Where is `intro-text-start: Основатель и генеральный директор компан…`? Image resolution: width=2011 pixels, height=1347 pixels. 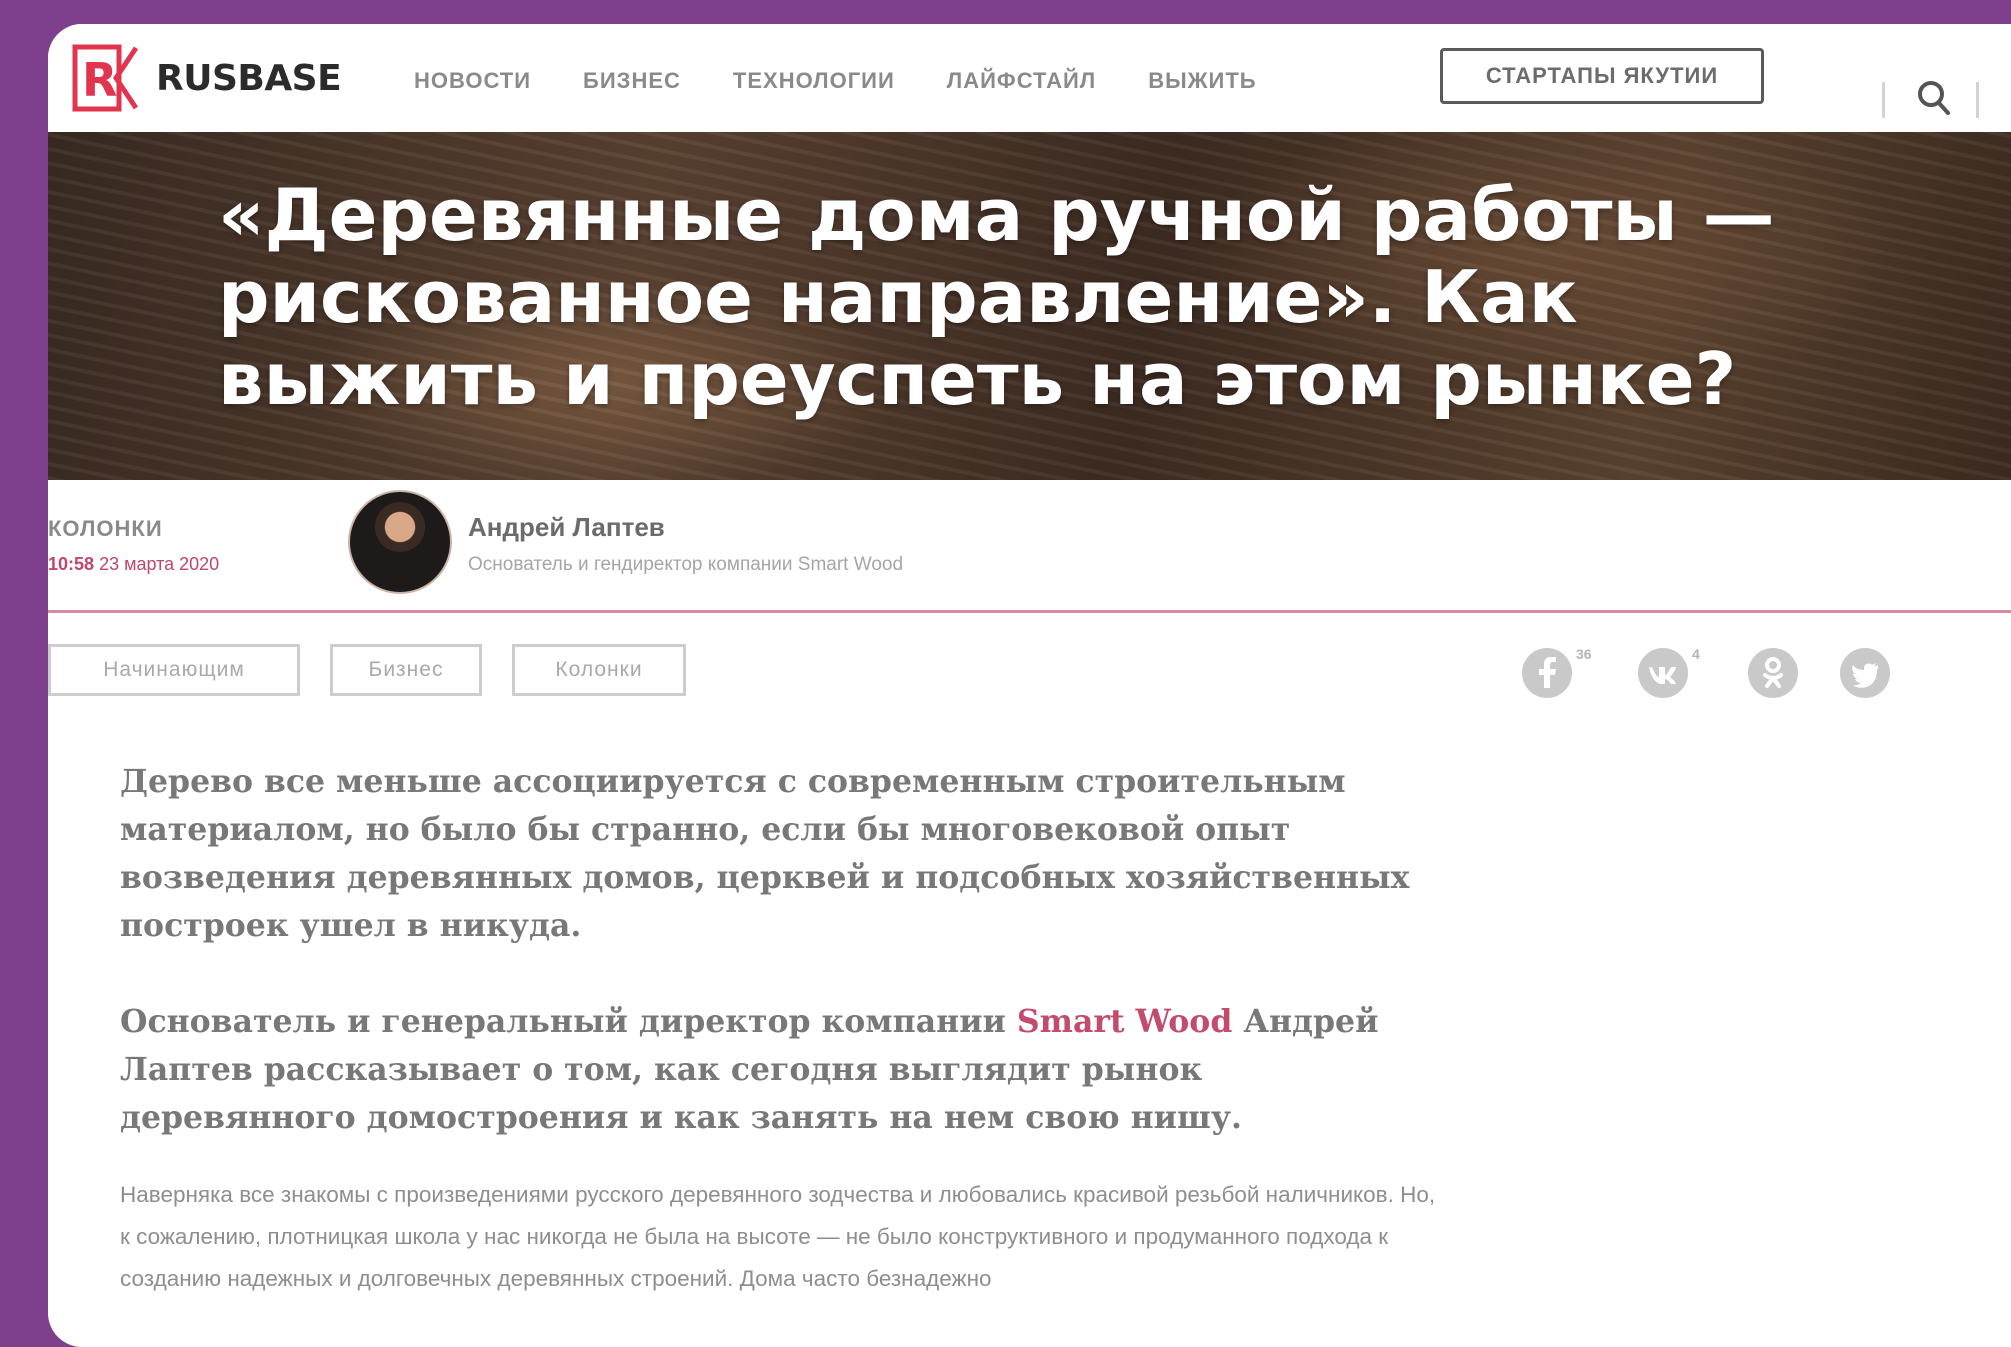 intro-text-start: Основатель и генеральный директор компан… is located at coordinates (568, 1021).